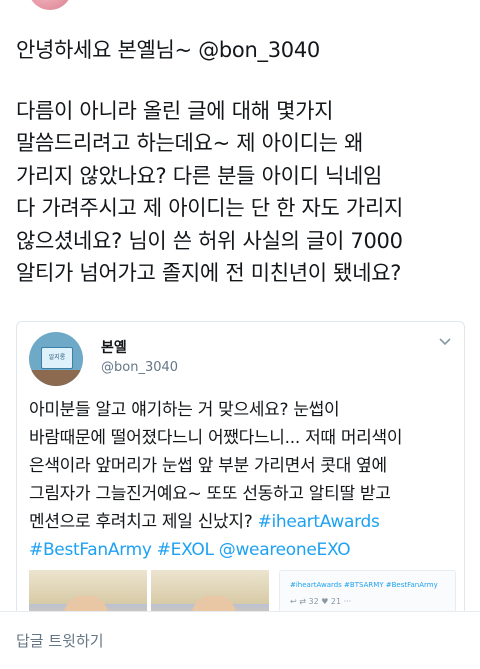 This screenshot has height=669, width=480. What do you see at coordinates (60, 640) in the screenshot?
I see `reply-input-placeholder: 답글 트윗하기` at bounding box center [60, 640].